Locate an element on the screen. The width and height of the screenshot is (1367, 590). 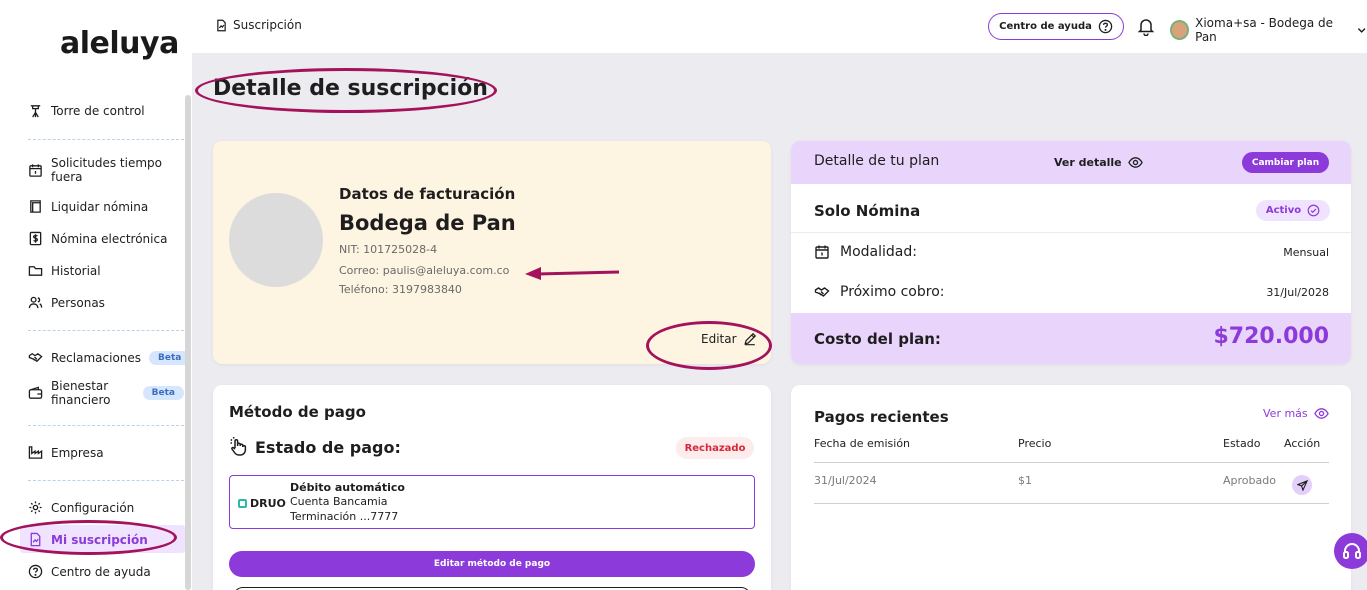
tower-icon is located at coordinates (35, 111).